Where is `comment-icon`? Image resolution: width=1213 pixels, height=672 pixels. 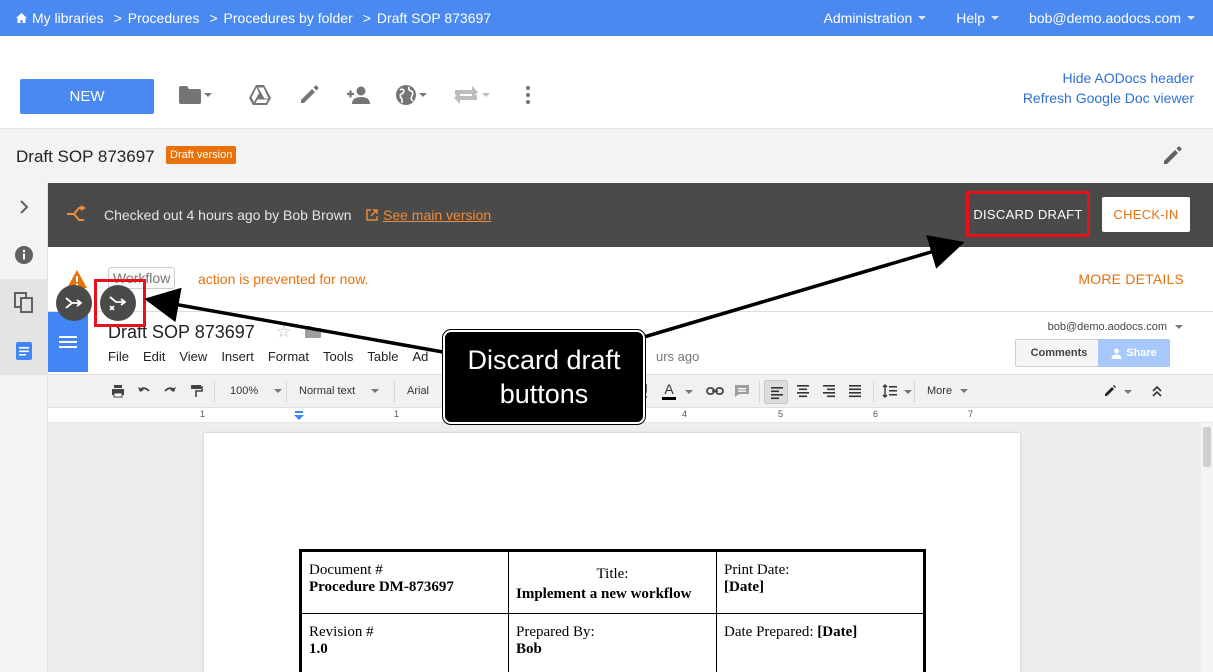 comment-icon is located at coordinates (742, 391).